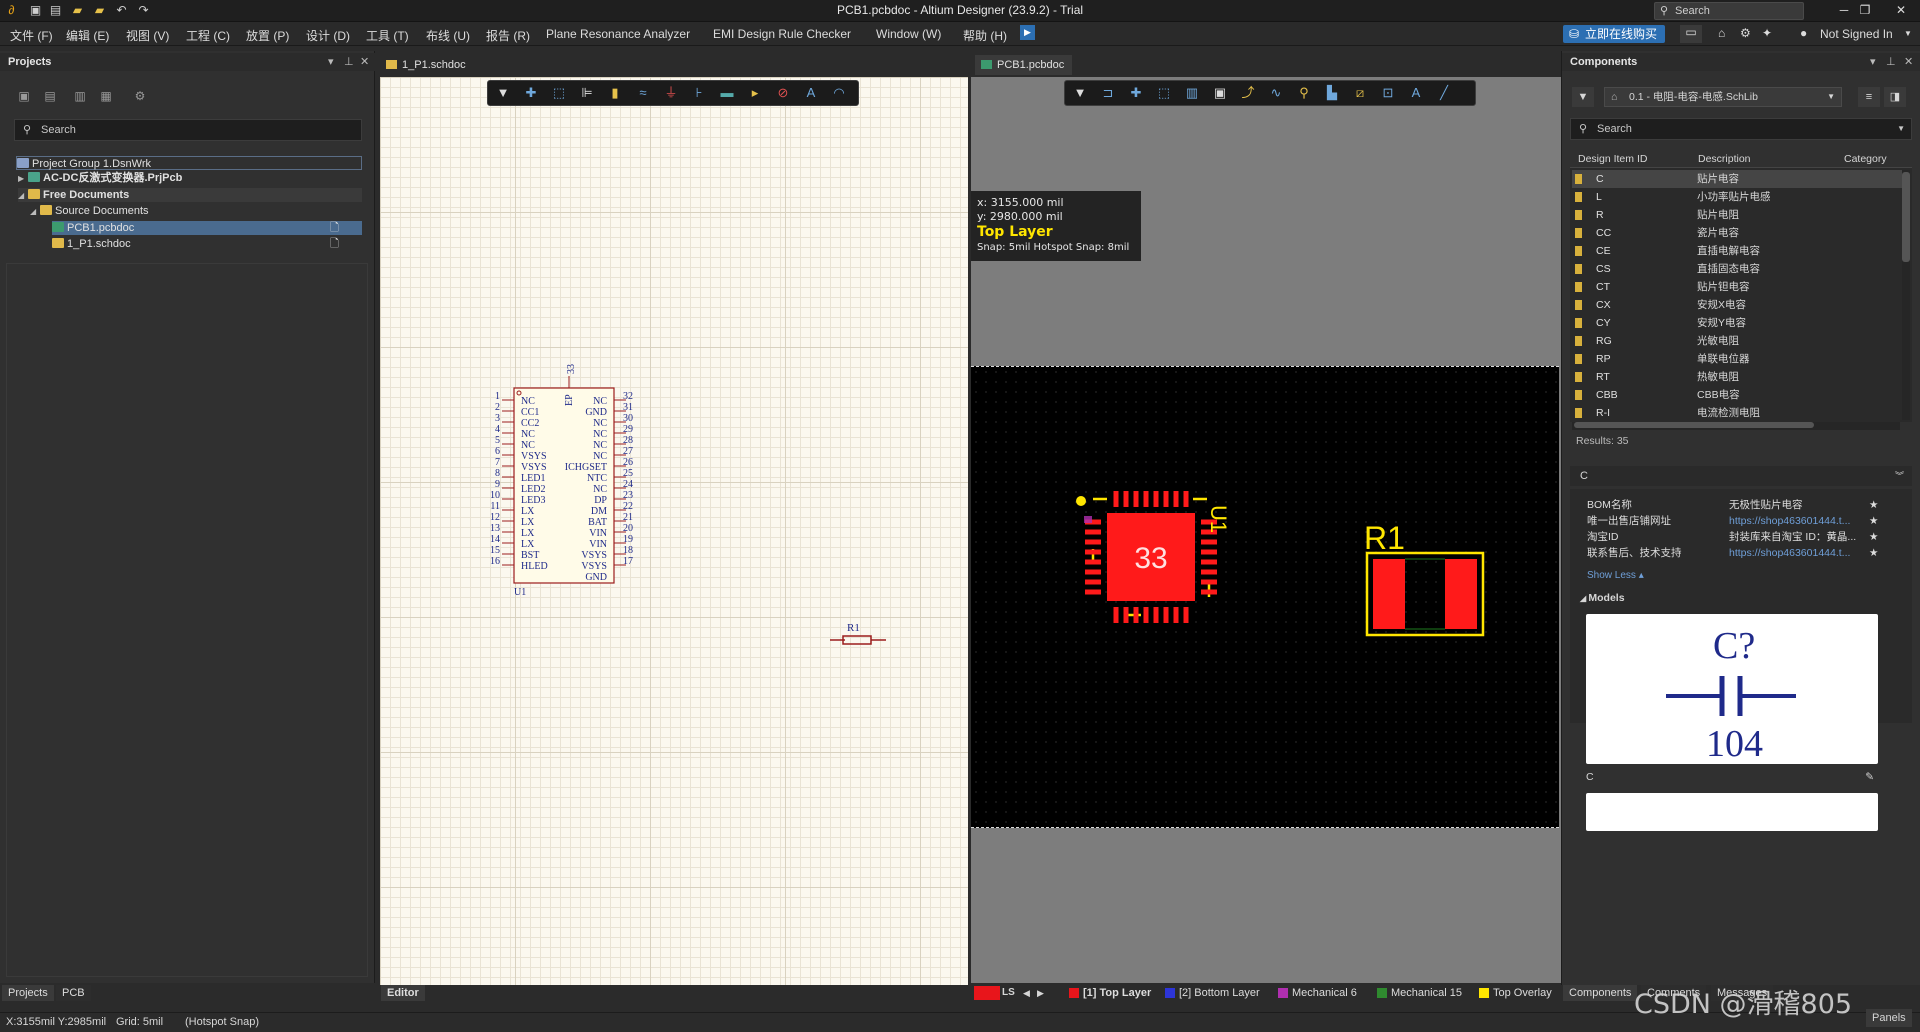 The image size is (1920, 1032). Describe the element at coordinates (508, 35) in the screenshot. I see `menu-reports: 报告 (R)` at that location.